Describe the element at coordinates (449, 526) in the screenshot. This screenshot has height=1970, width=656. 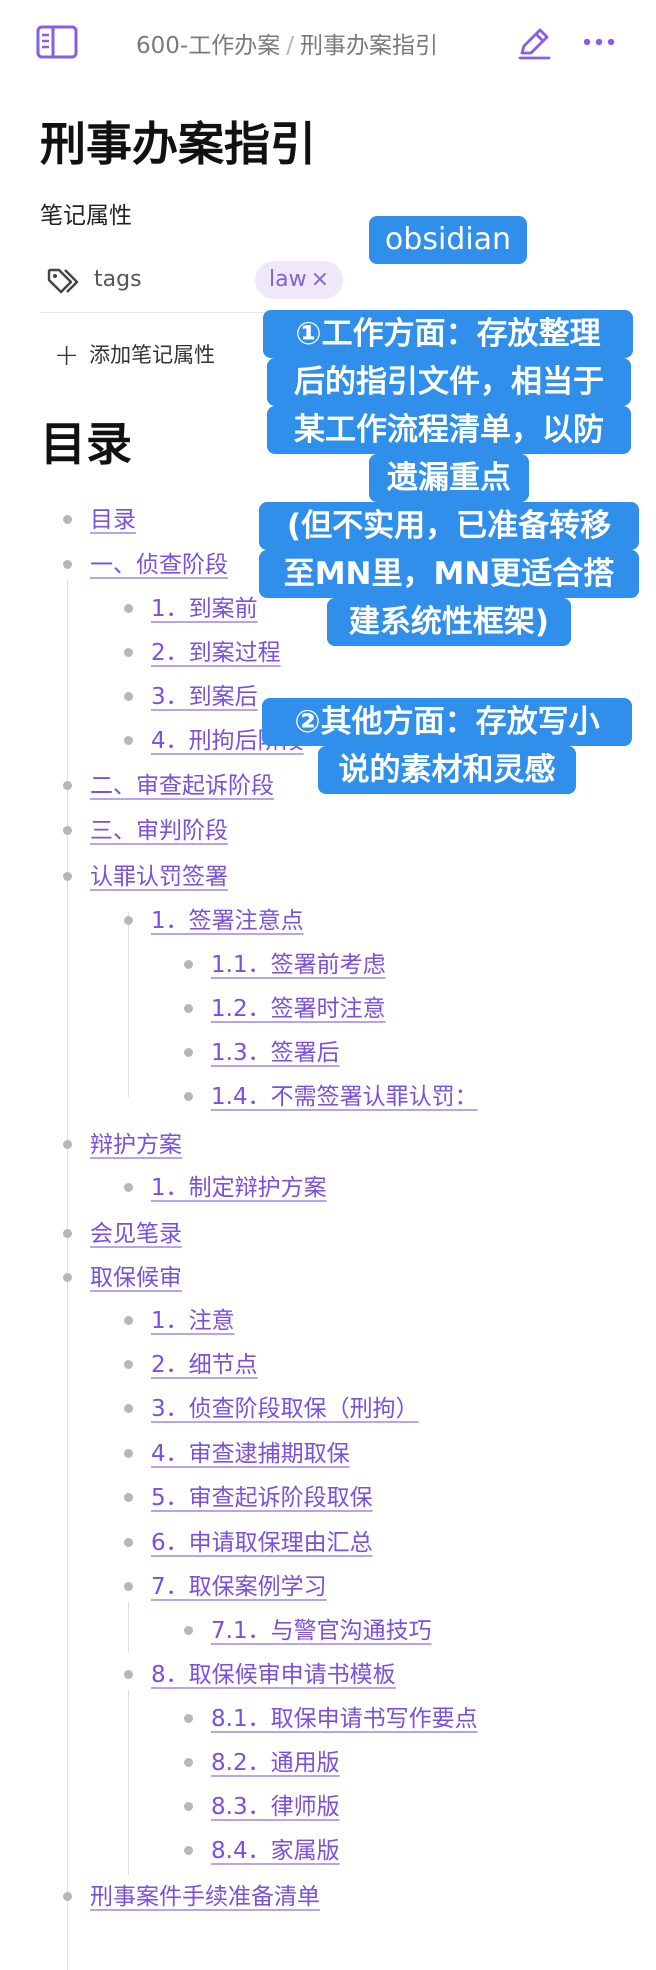
I see `callout-line: (但不实用，已准备转移` at that location.